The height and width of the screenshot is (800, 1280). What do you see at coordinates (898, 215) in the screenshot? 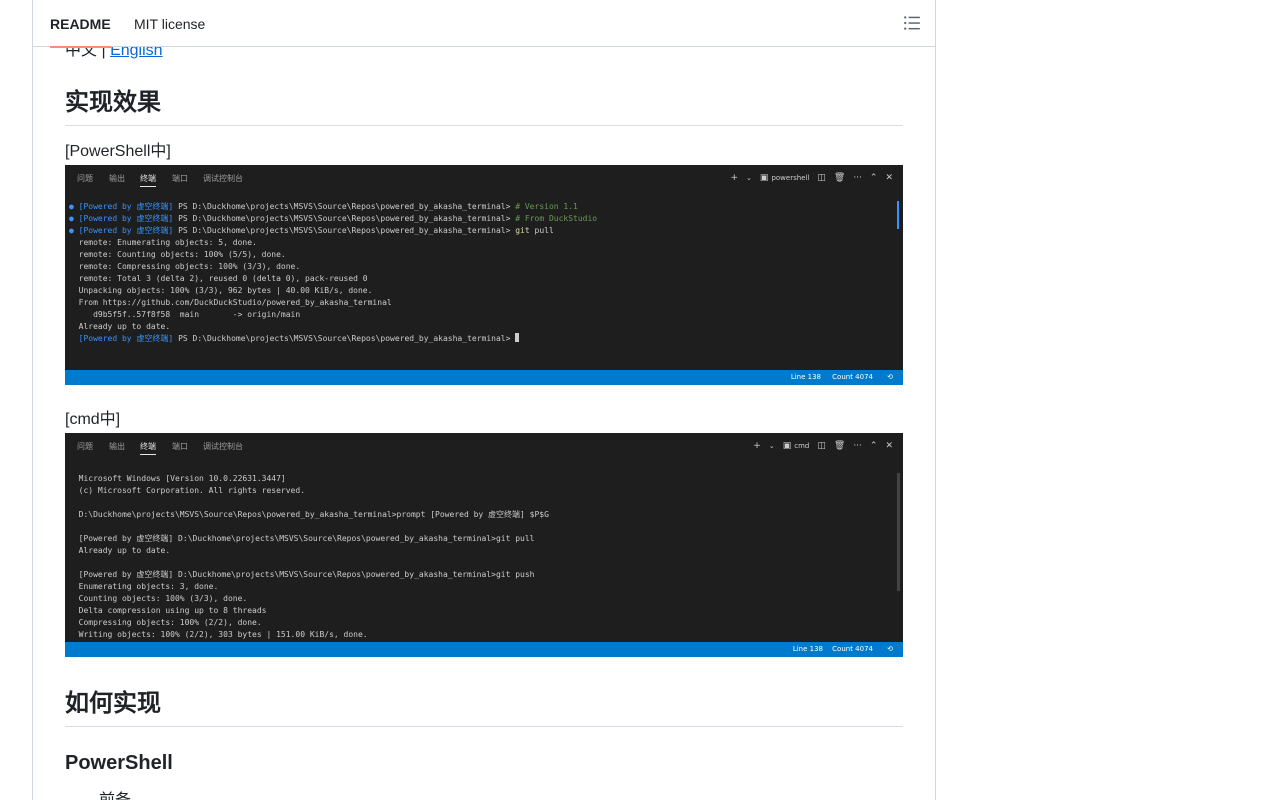
I see `terminal-gutter-mark` at bounding box center [898, 215].